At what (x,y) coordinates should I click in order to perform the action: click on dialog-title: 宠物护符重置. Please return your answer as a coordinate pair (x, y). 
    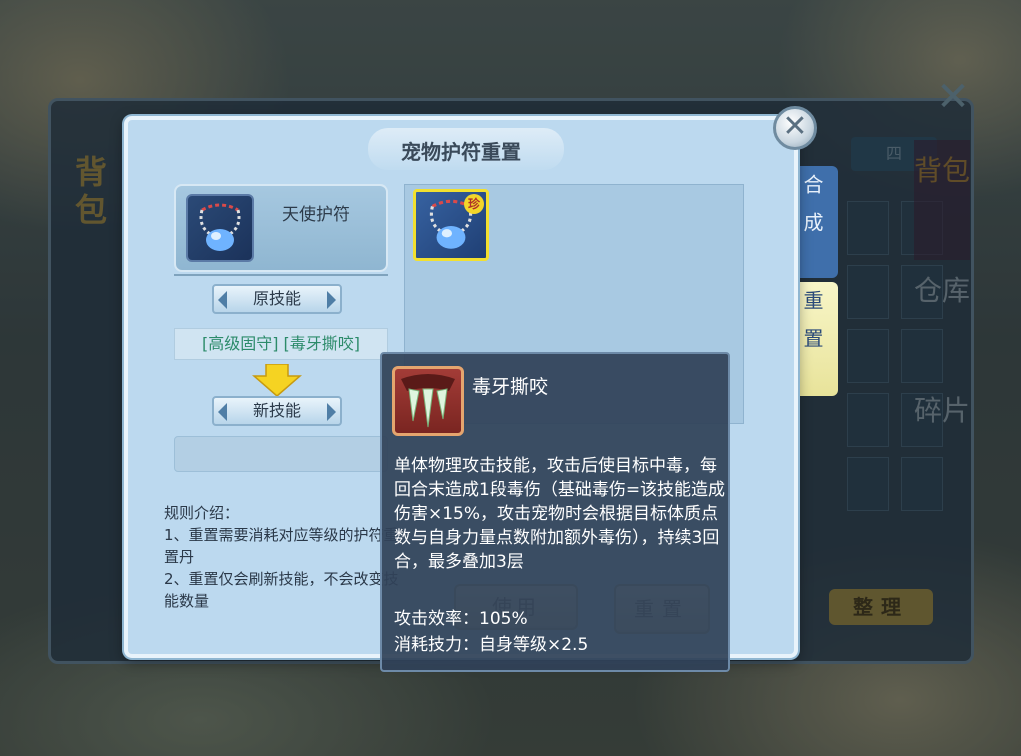
    Looking at the image, I should click on (461, 152).